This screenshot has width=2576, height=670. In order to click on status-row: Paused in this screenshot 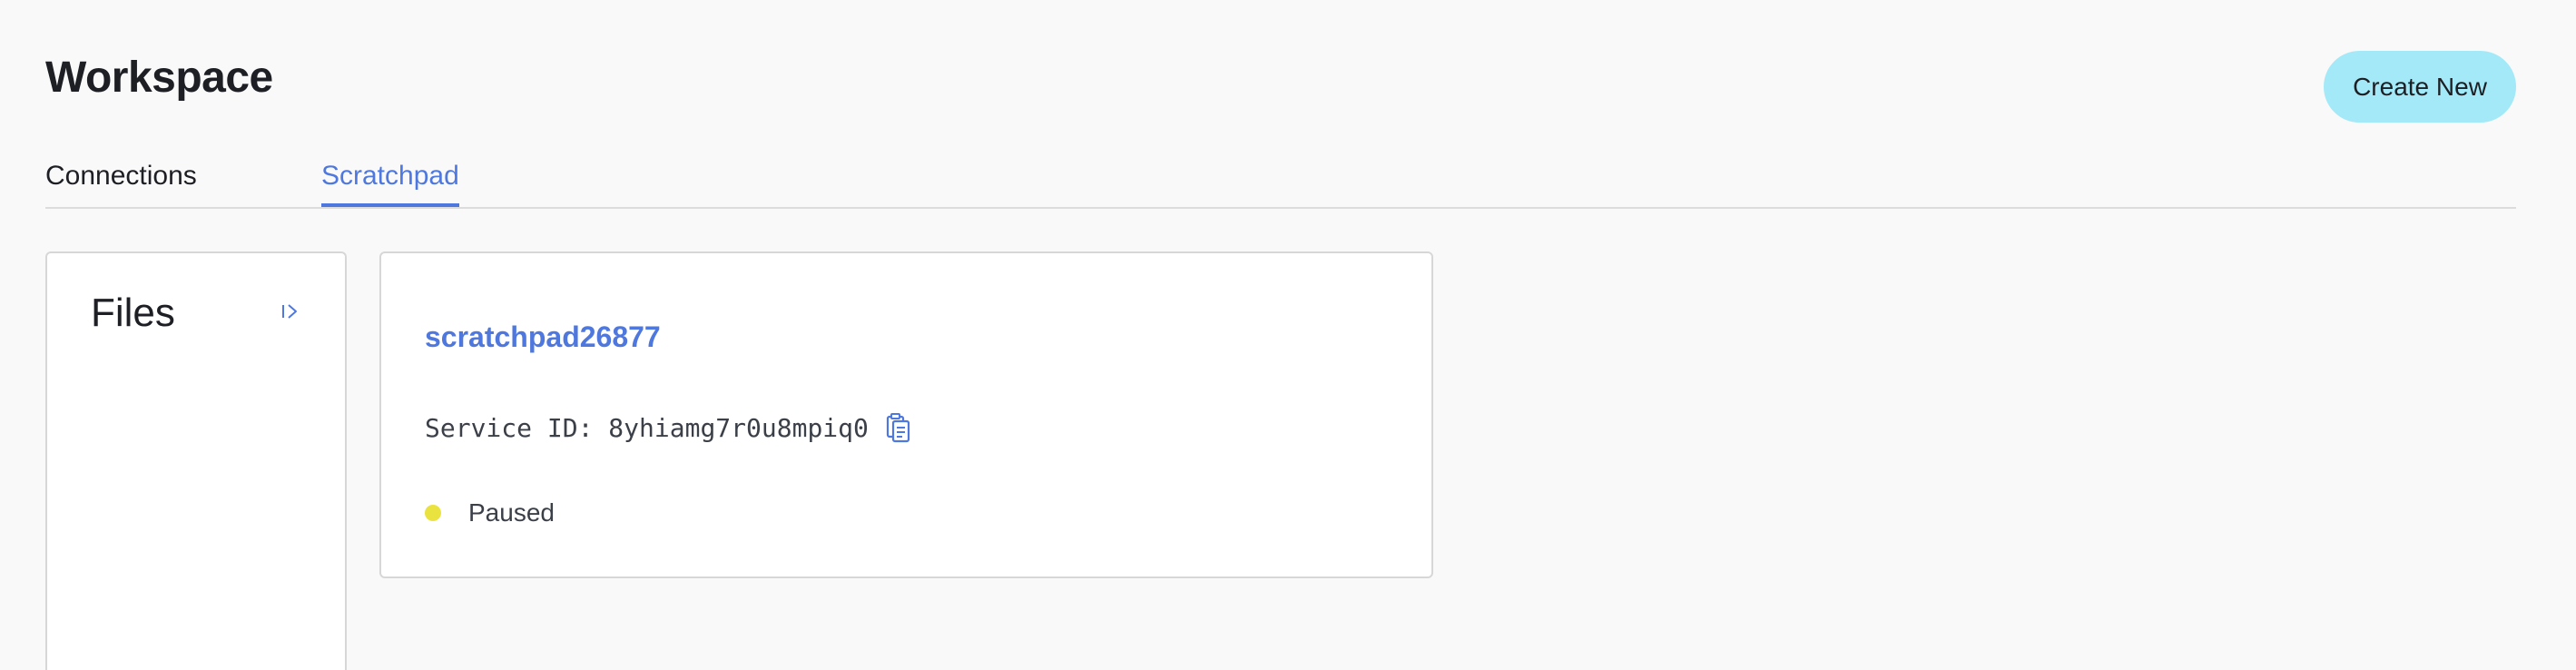, I will do `click(490, 512)`.